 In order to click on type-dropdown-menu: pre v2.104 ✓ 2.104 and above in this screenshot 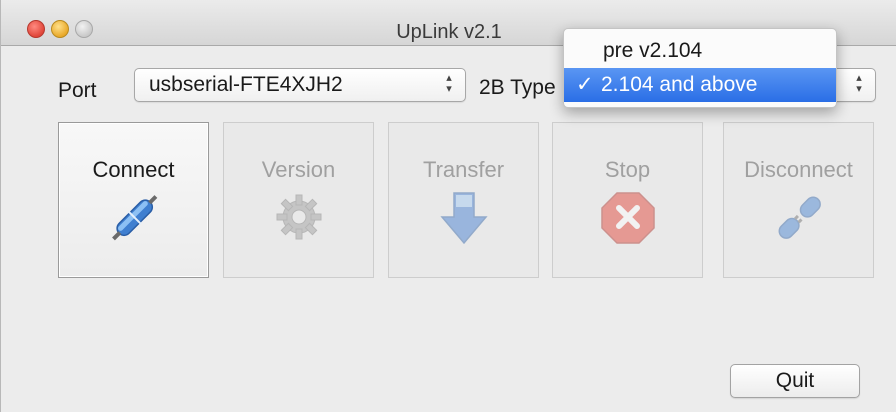, I will do `click(700, 68)`.